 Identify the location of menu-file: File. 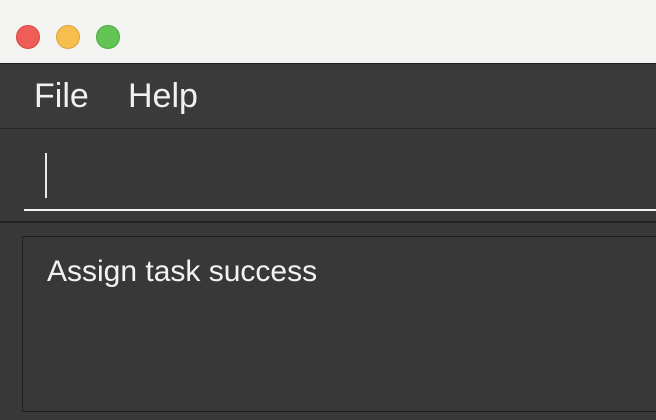
(61, 96).